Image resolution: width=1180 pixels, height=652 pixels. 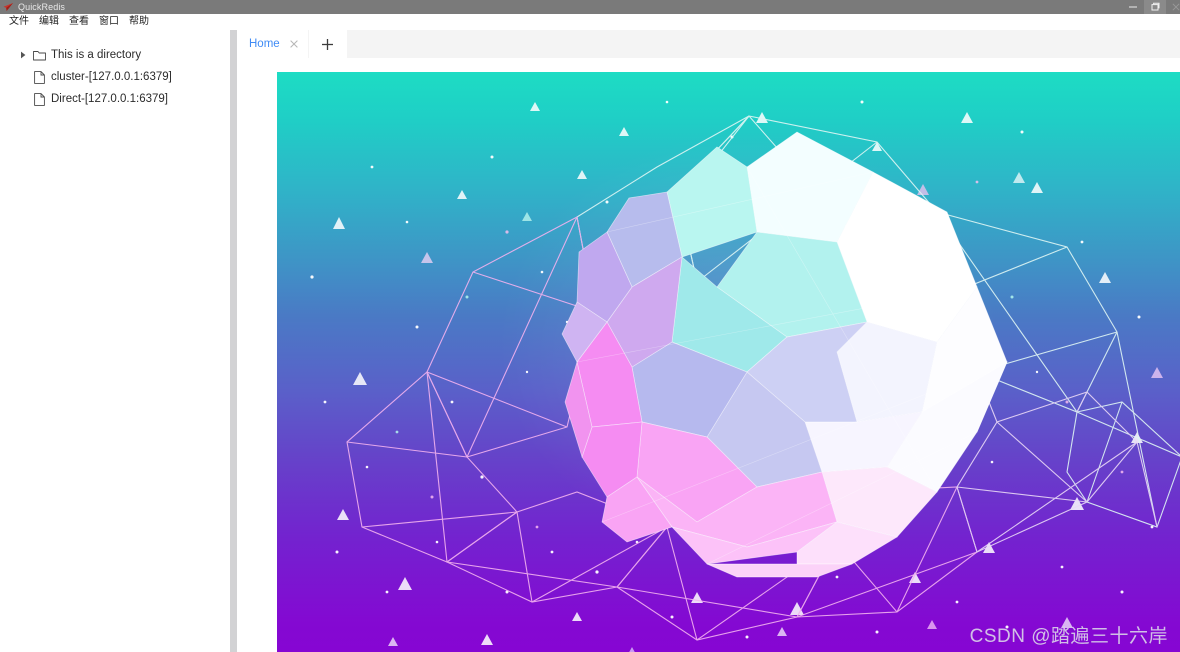 What do you see at coordinates (1155, 7) in the screenshot?
I see `maximize-button` at bounding box center [1155, 7].